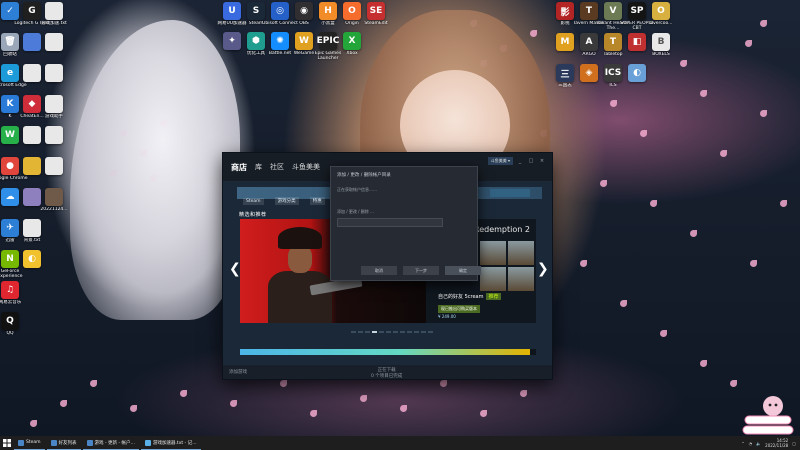 The image size is (800, 450). I want to click on account-menu-button: 斗鱼美美 ▾, so click(500, 161).